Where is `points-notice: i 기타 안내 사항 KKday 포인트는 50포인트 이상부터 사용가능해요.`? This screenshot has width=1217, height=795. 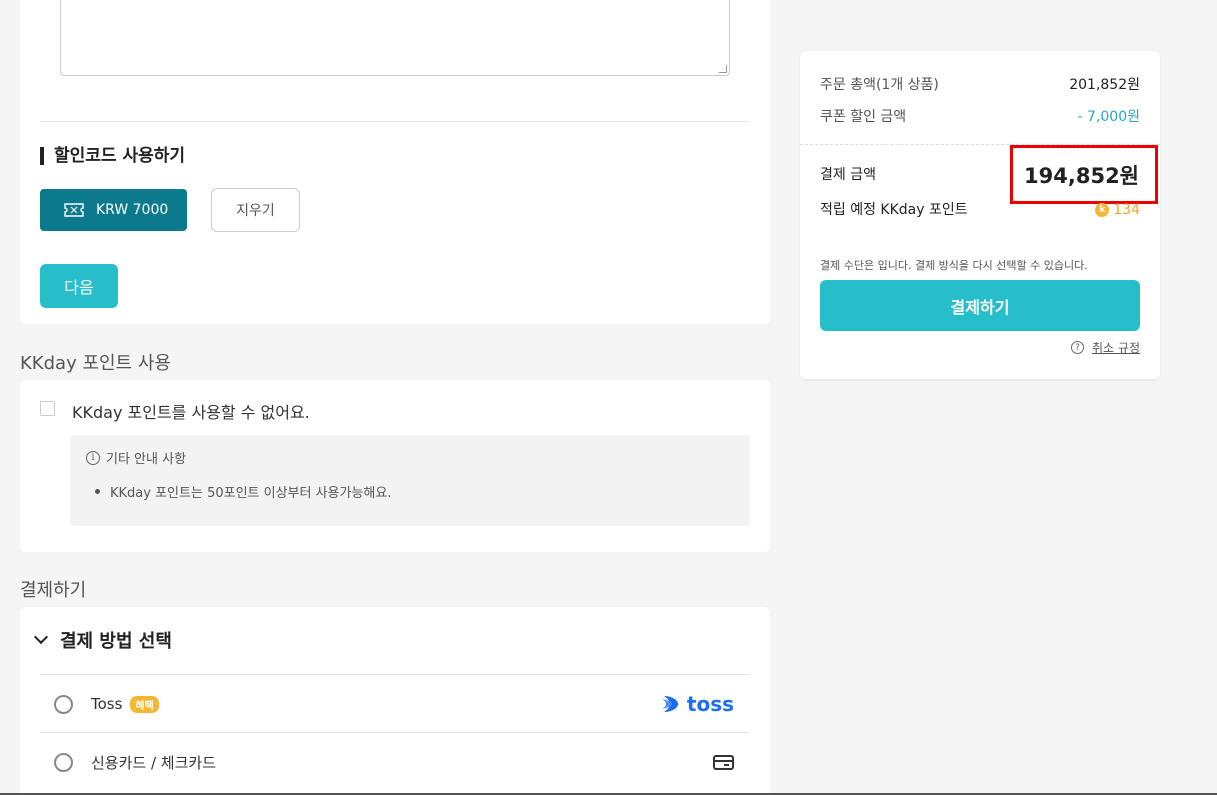
points-notice: i 기타 안내 사항 KKday 포인트는 50포인트 이상부터 사용가능해요. is located at coordinates (410, 480).